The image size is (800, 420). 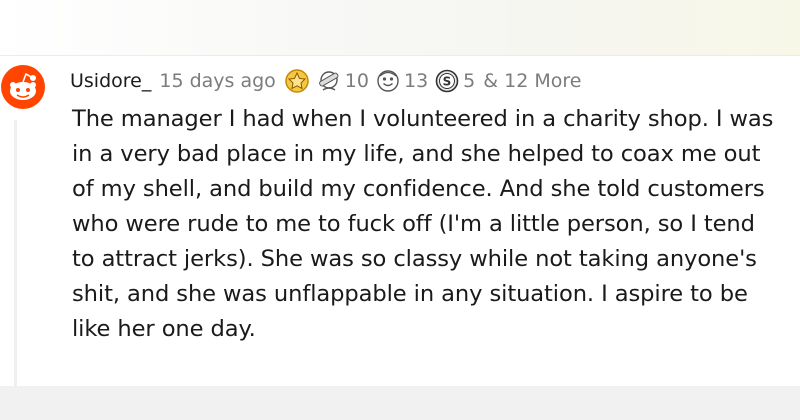 I want to click on snoo-avatar-icon, so click(x=23, y=87).